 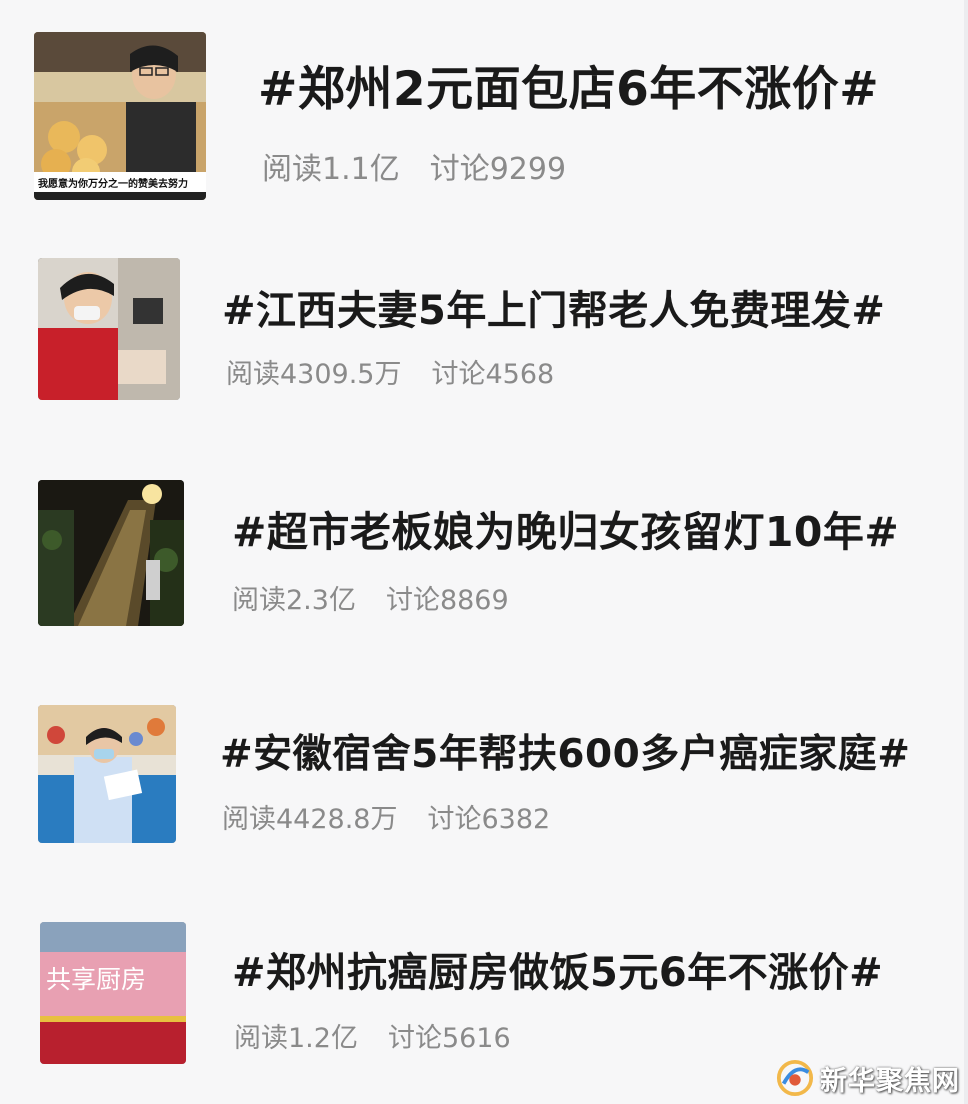 I want to click on haircut-photo, so click(x=109, y=329).